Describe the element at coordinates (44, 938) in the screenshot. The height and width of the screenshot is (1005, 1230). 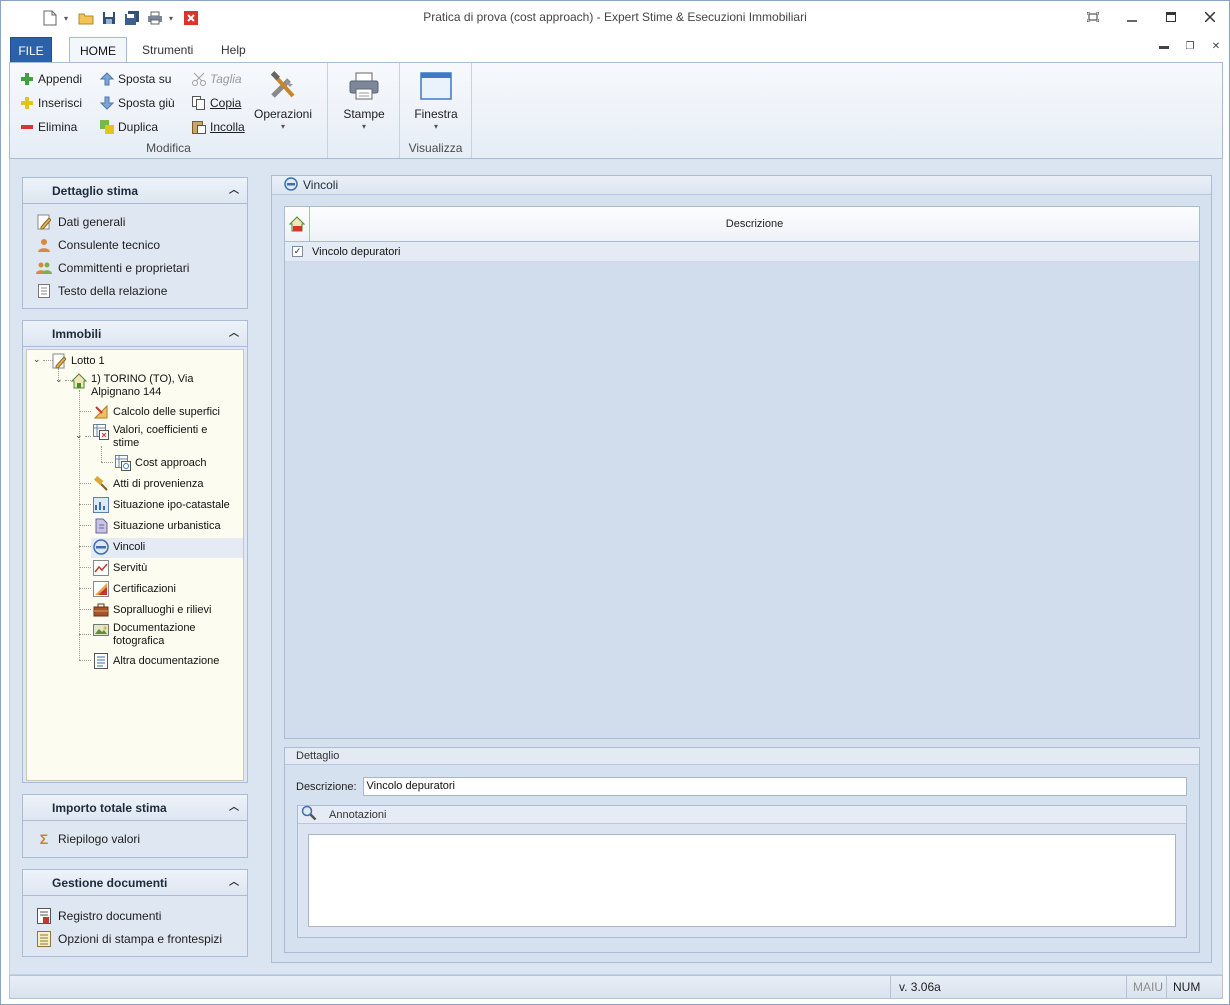
I see `print-options-icon` at that location.